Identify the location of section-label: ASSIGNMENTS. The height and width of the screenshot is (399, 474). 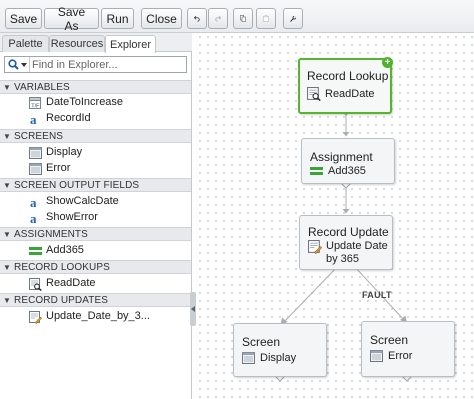
(51, 234).